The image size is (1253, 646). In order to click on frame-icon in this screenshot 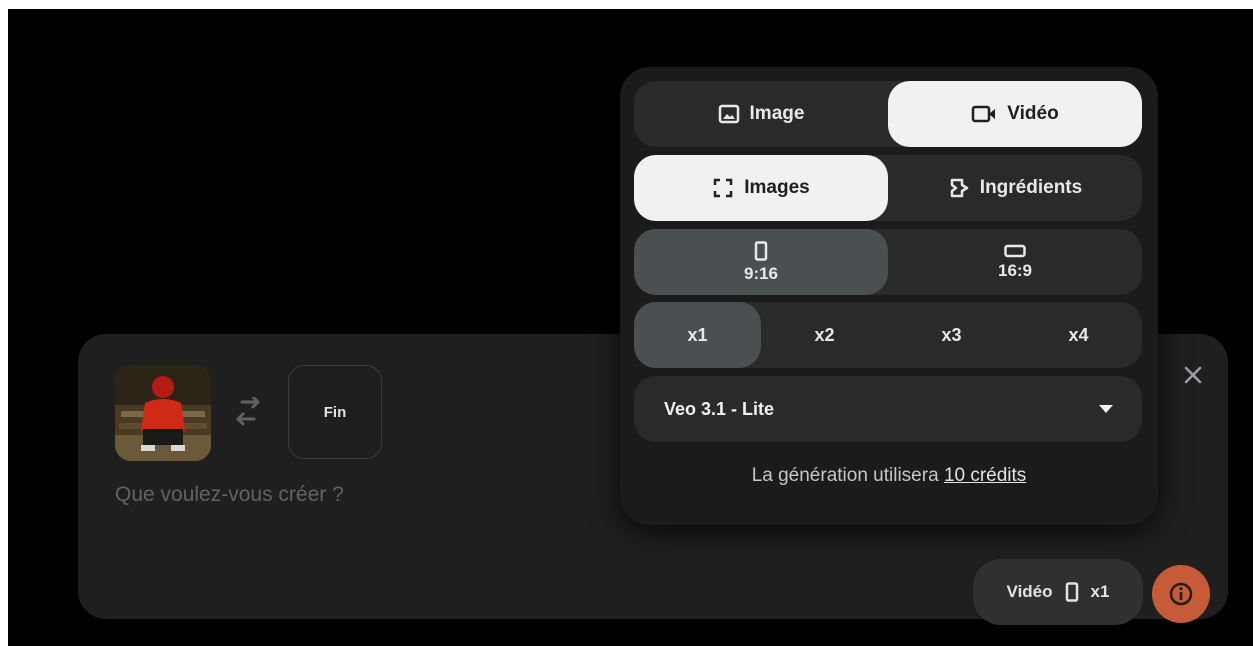, I will do `click(723, 188)`.